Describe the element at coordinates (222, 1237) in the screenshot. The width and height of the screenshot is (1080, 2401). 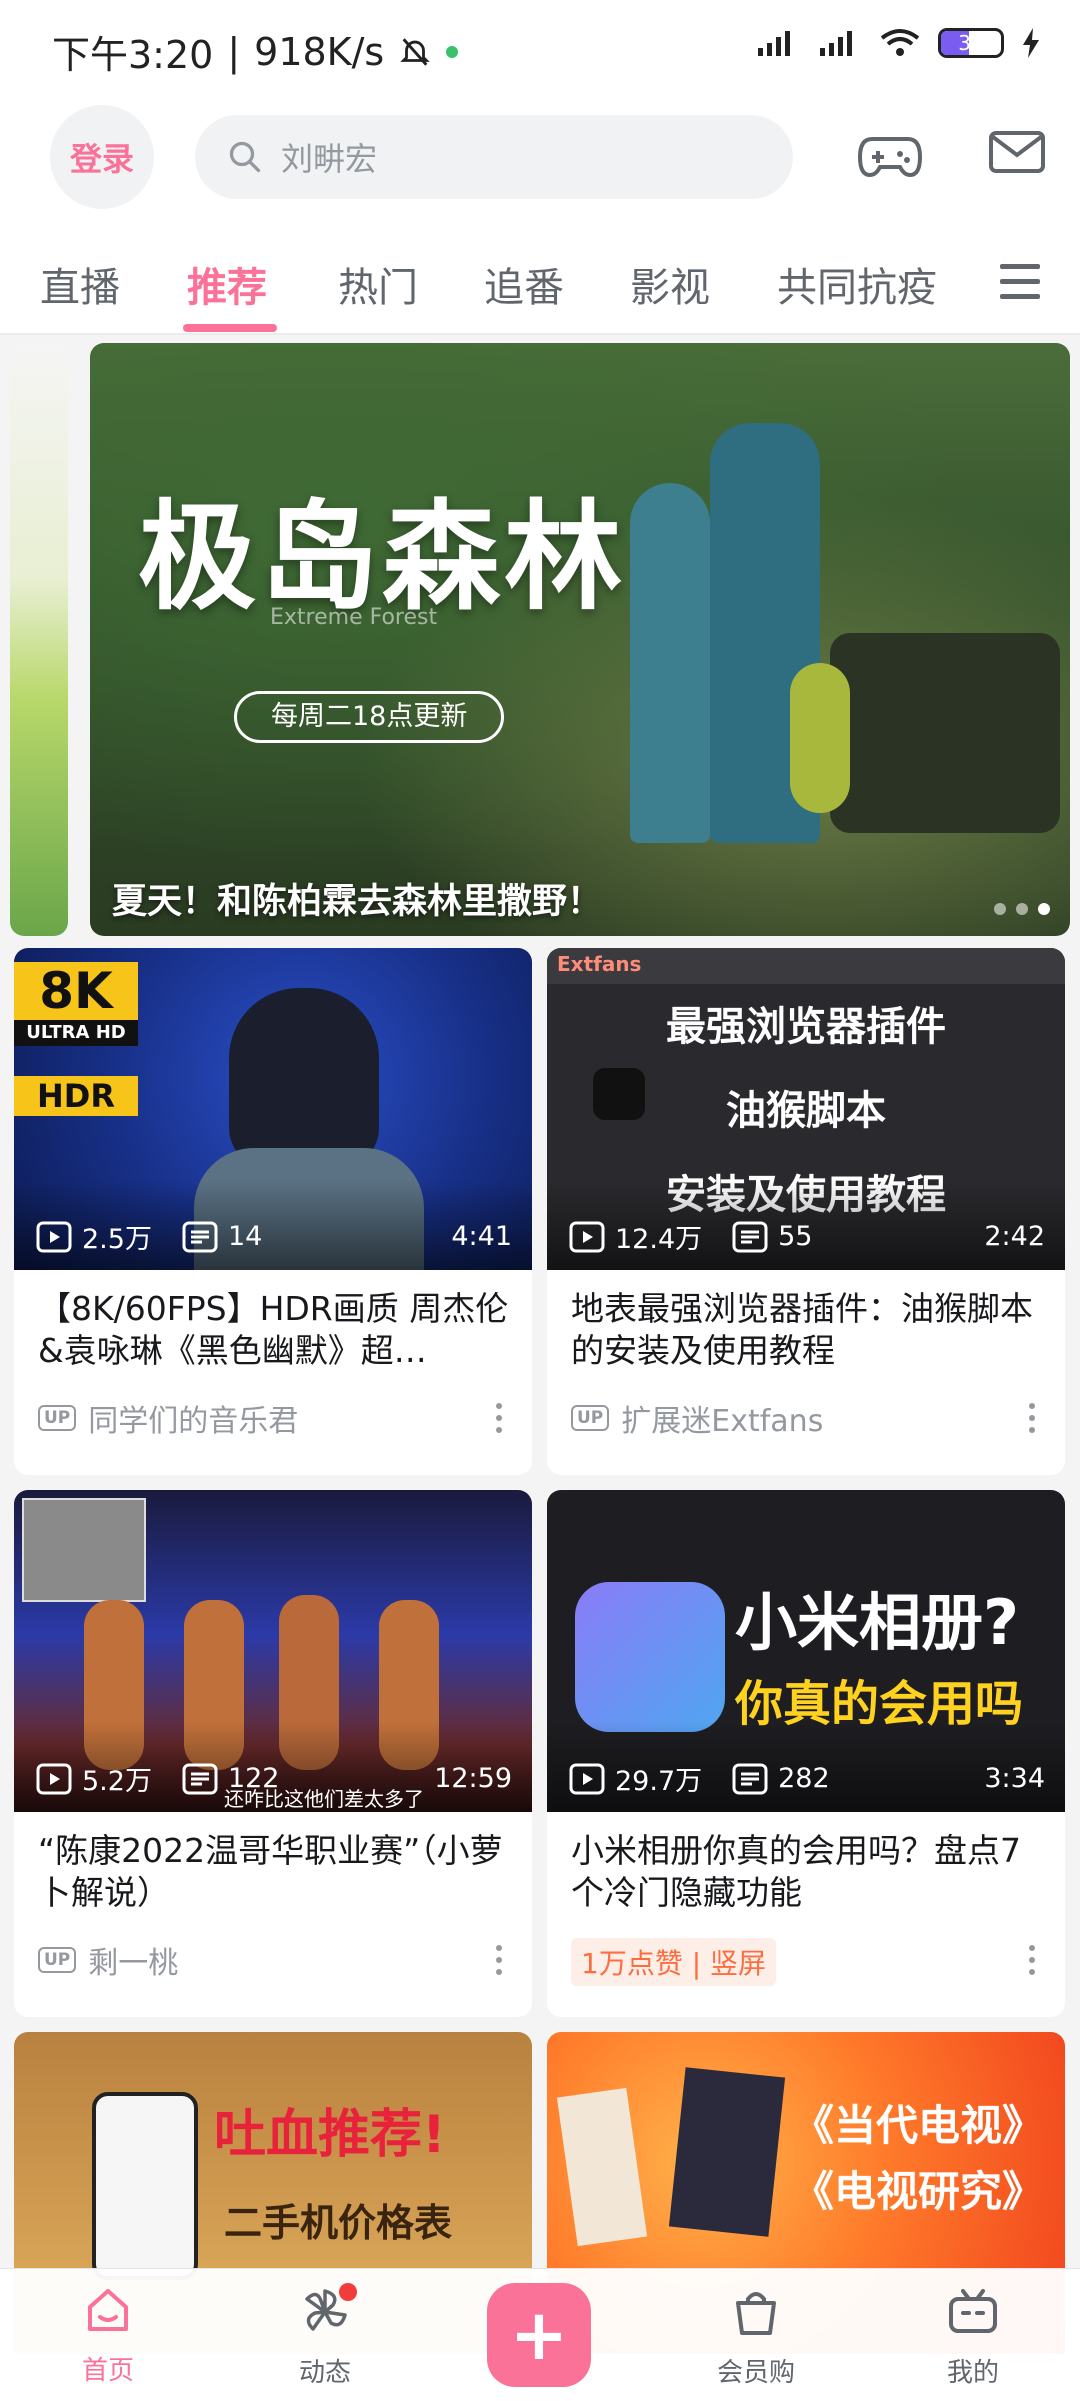
I see `danmaku-stat: 14` at that location.